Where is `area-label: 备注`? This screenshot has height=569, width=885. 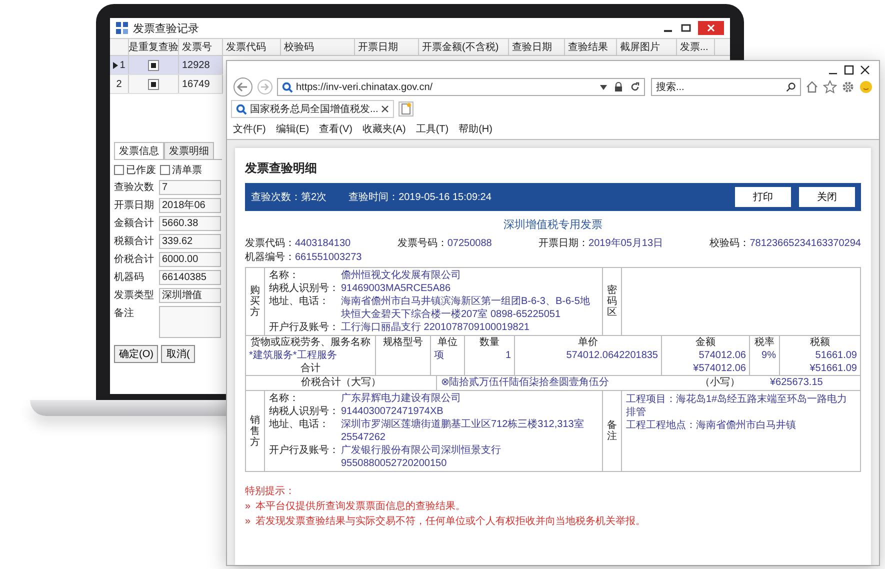
area-label: 备注 is located at coordinates (612, 431).